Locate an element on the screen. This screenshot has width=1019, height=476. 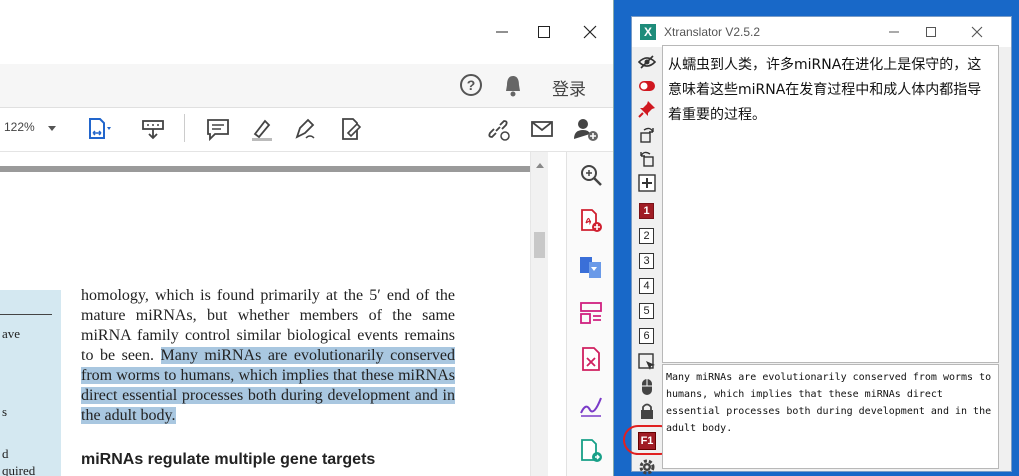
organize-pages-icon is located at coordinates (591, 313).